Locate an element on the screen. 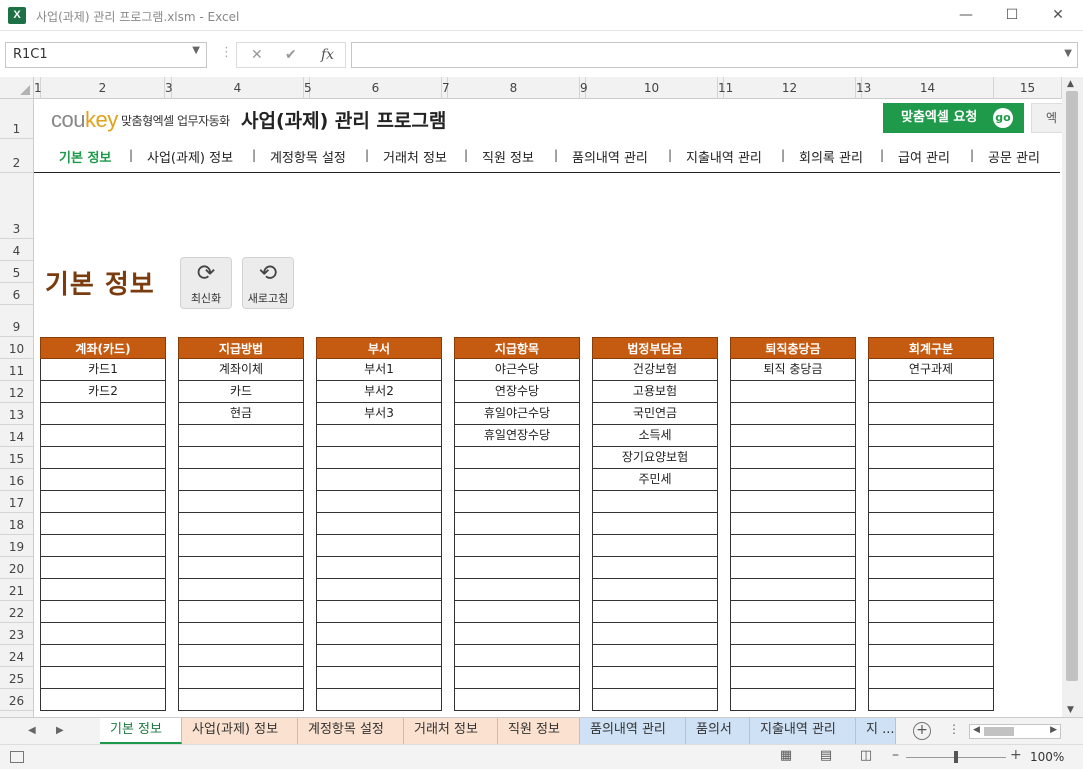 Image resolution: width=1083 pixels, height=769 pixels. nav-item: 공문 관리 is located at coordinates (1014, 156).